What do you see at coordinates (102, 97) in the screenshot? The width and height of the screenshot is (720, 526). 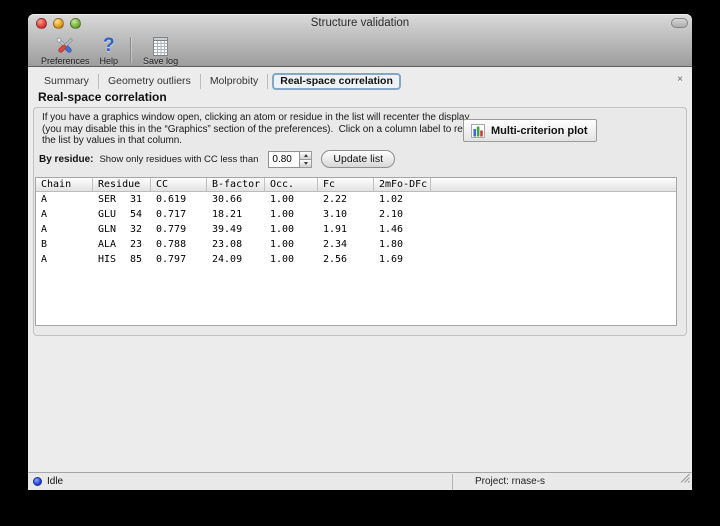 I see `page-title: Real-space correlation` at bounding box center [102, 97].